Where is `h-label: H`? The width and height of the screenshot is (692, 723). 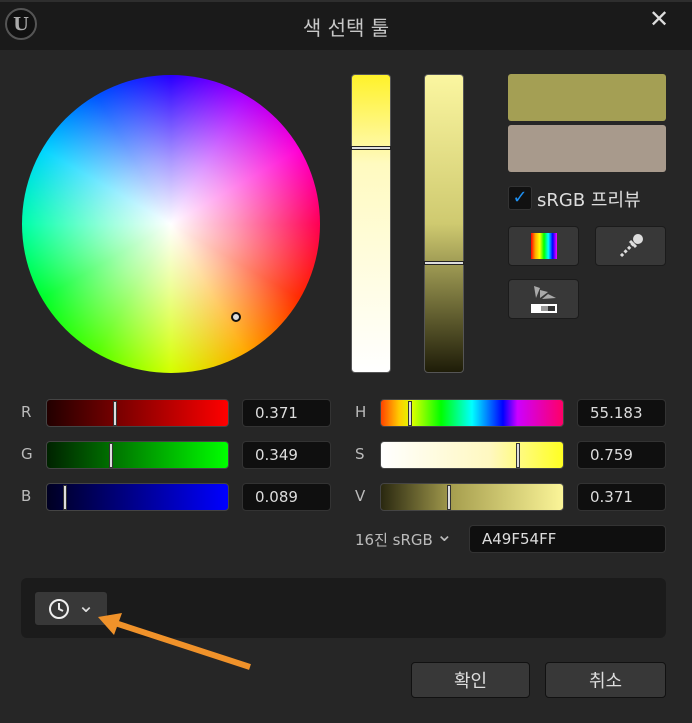
h-label: H is located at coordinates (361, 412).